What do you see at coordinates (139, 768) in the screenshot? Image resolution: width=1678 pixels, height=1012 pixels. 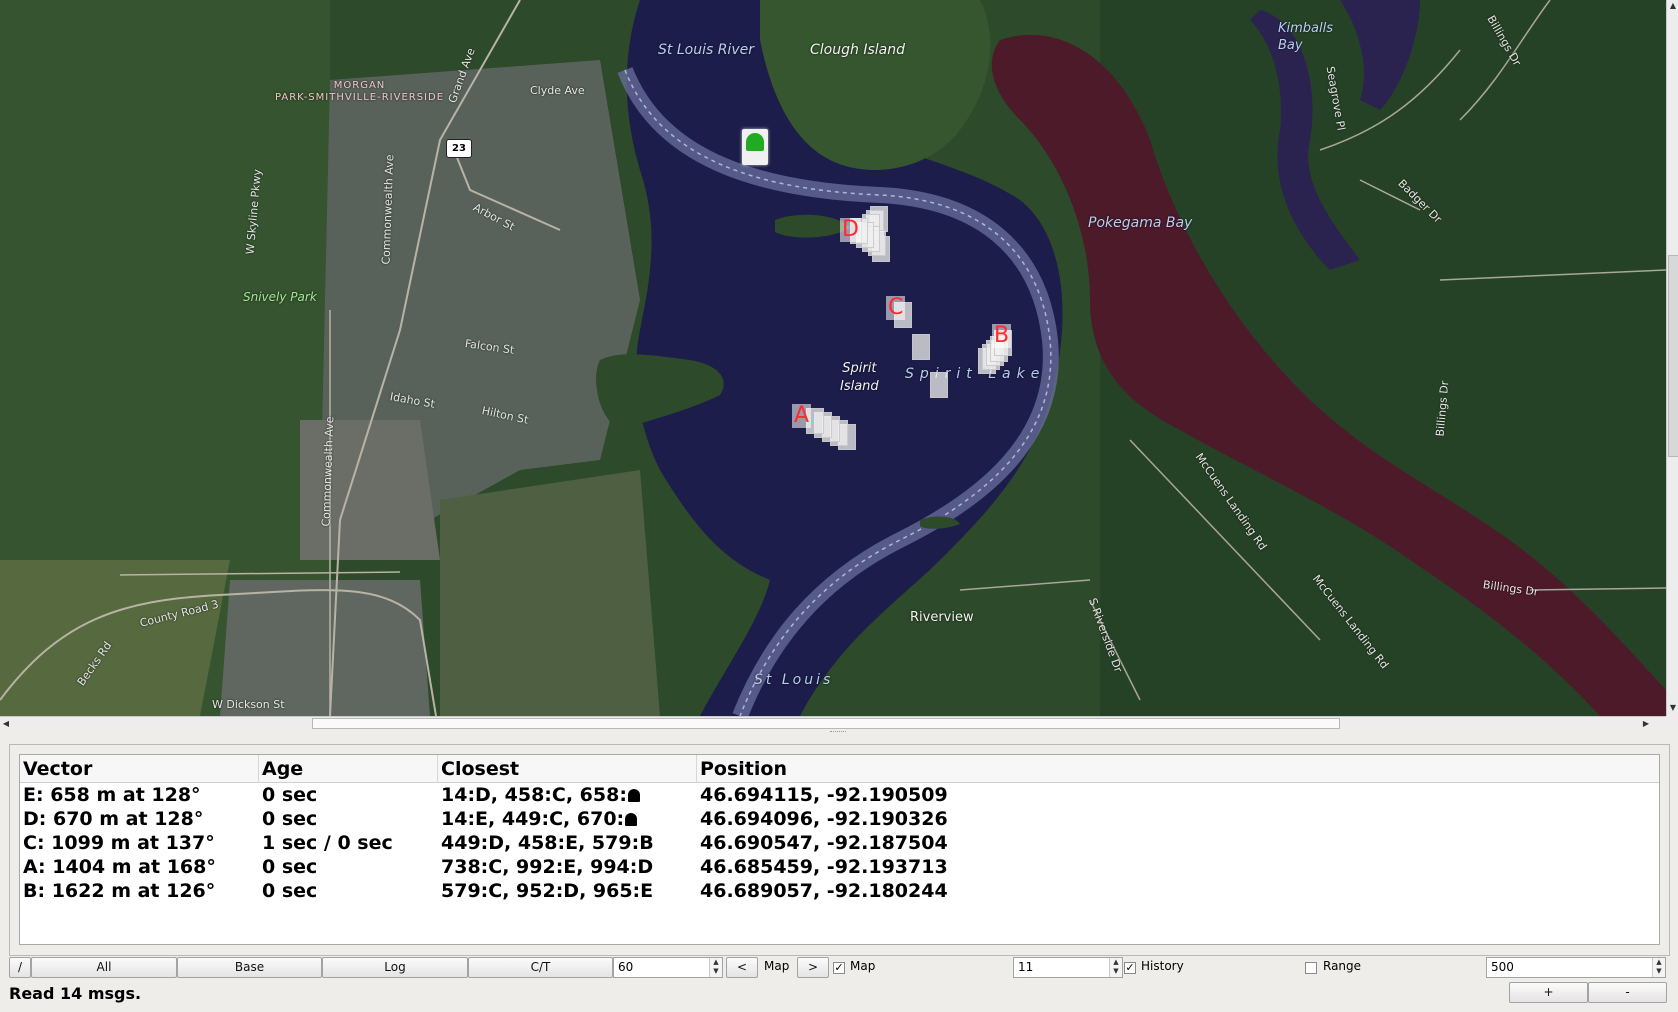 I see `column-header-vector: Vector` at bounding box center [139, 768].